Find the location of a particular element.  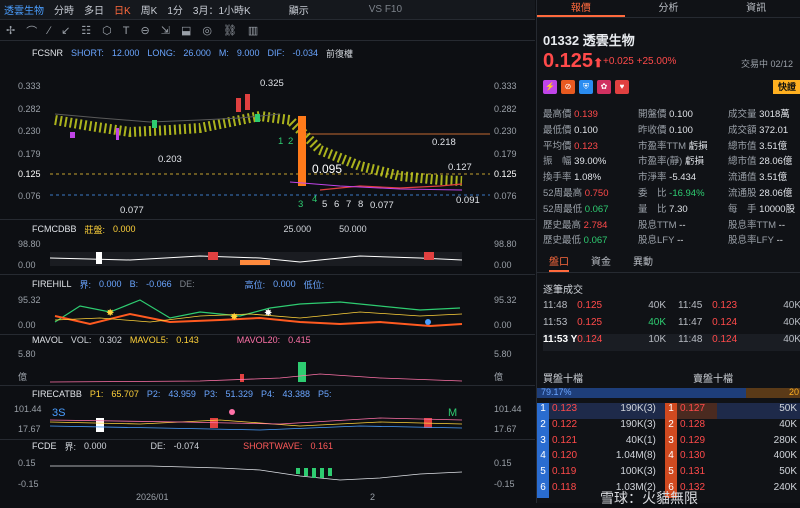

tab-analysis: 分析 is located at coordinates (669, 8).